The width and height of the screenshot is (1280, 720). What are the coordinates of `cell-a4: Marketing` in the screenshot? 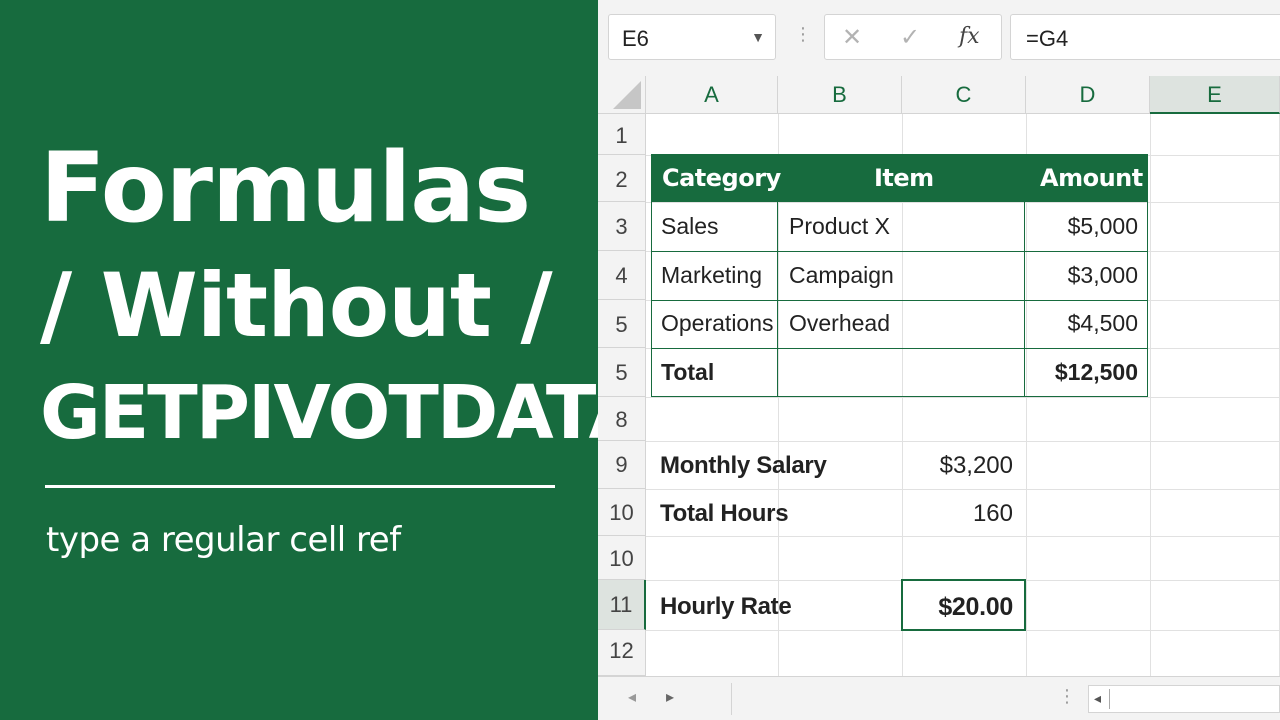 It's located at (711, 275).